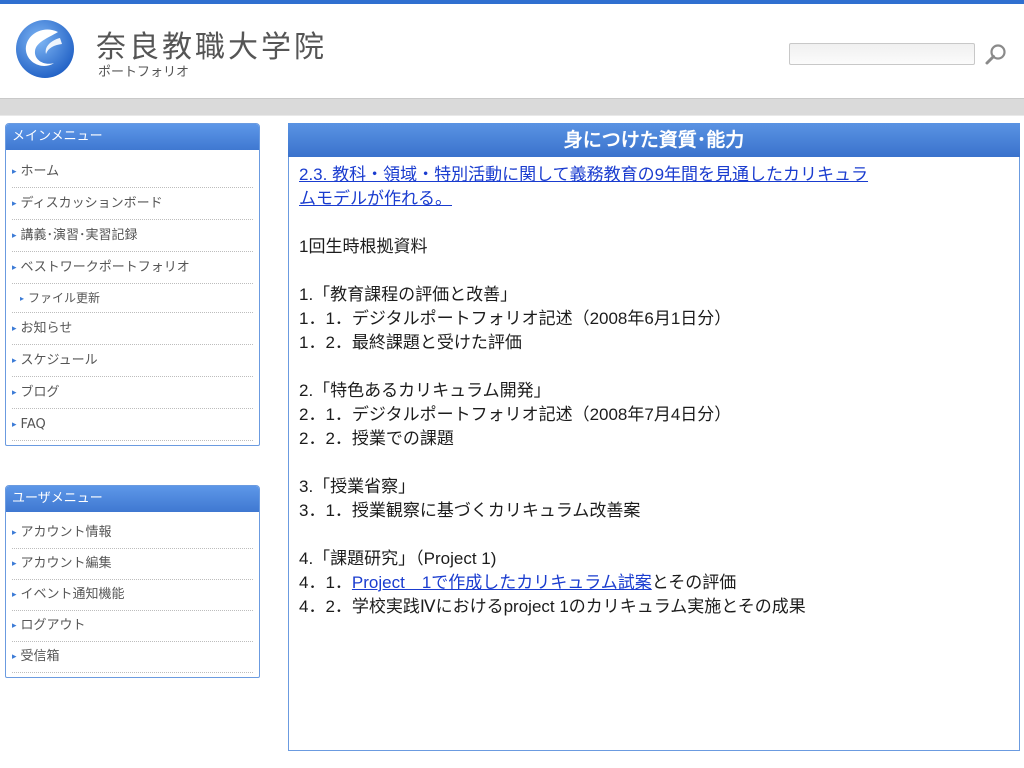  What do you see at coordinates (132, 393) in the screenshot?
I see `menu-item-blog: ▸ ブログ` at bounding box center [132, 393].